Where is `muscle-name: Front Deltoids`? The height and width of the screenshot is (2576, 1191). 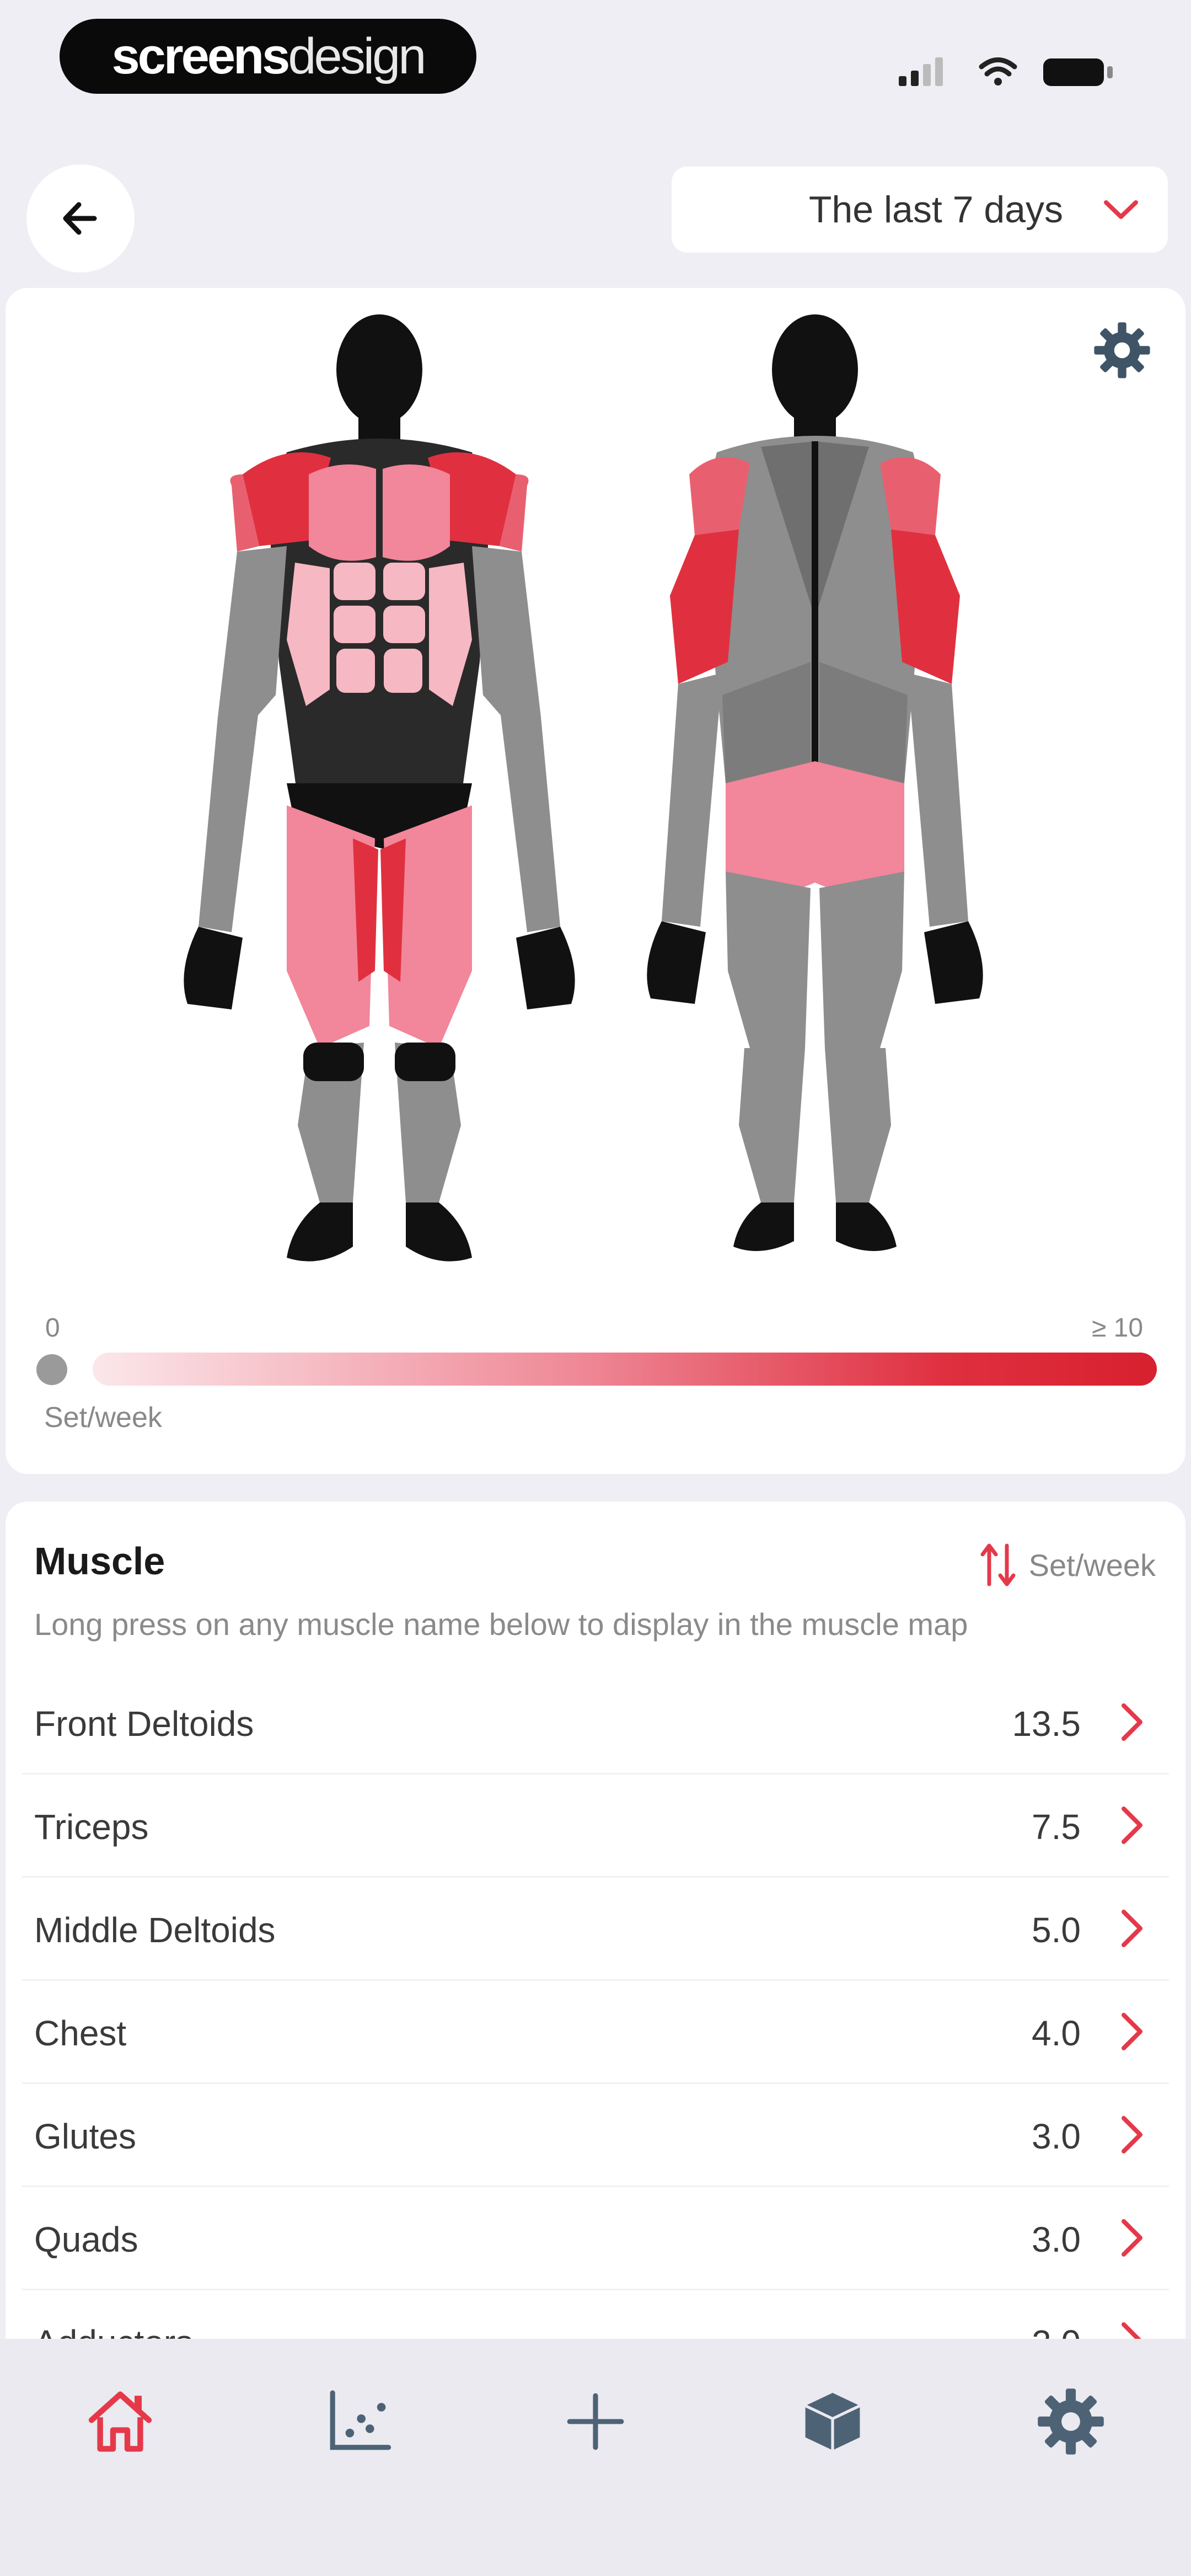 muscle-name: Front Deltoids is located at coordinates (144, 1724).